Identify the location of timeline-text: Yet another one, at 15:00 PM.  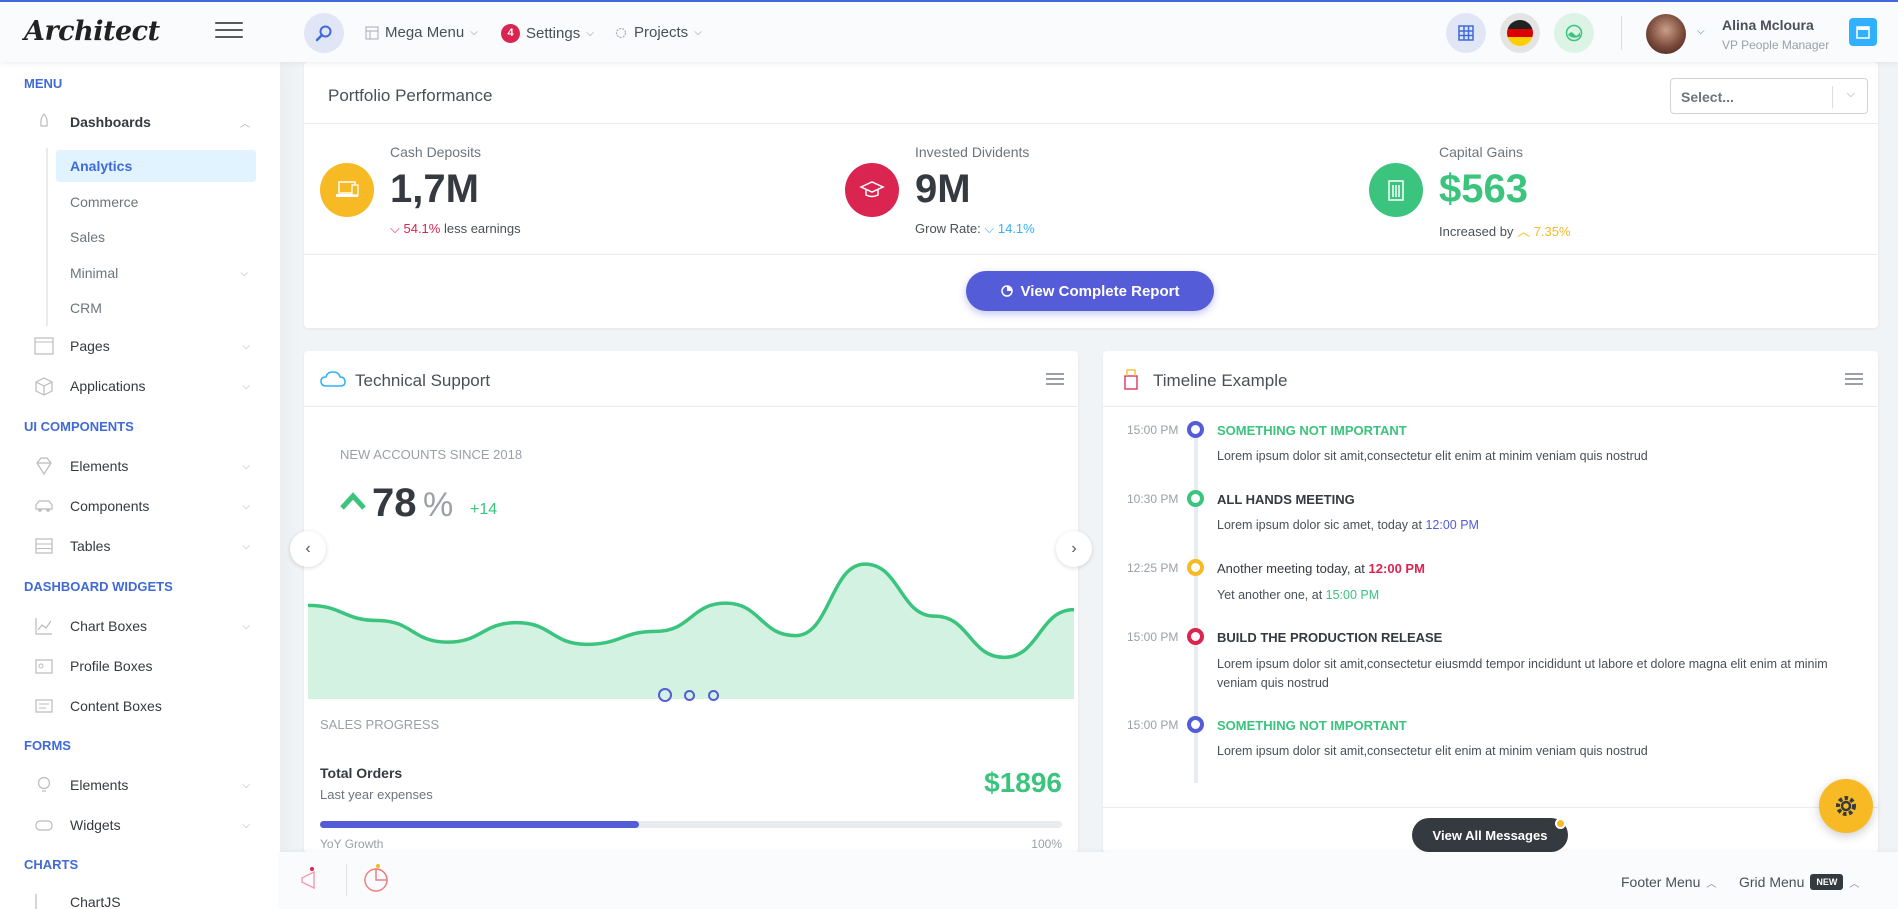
(1537, 595).